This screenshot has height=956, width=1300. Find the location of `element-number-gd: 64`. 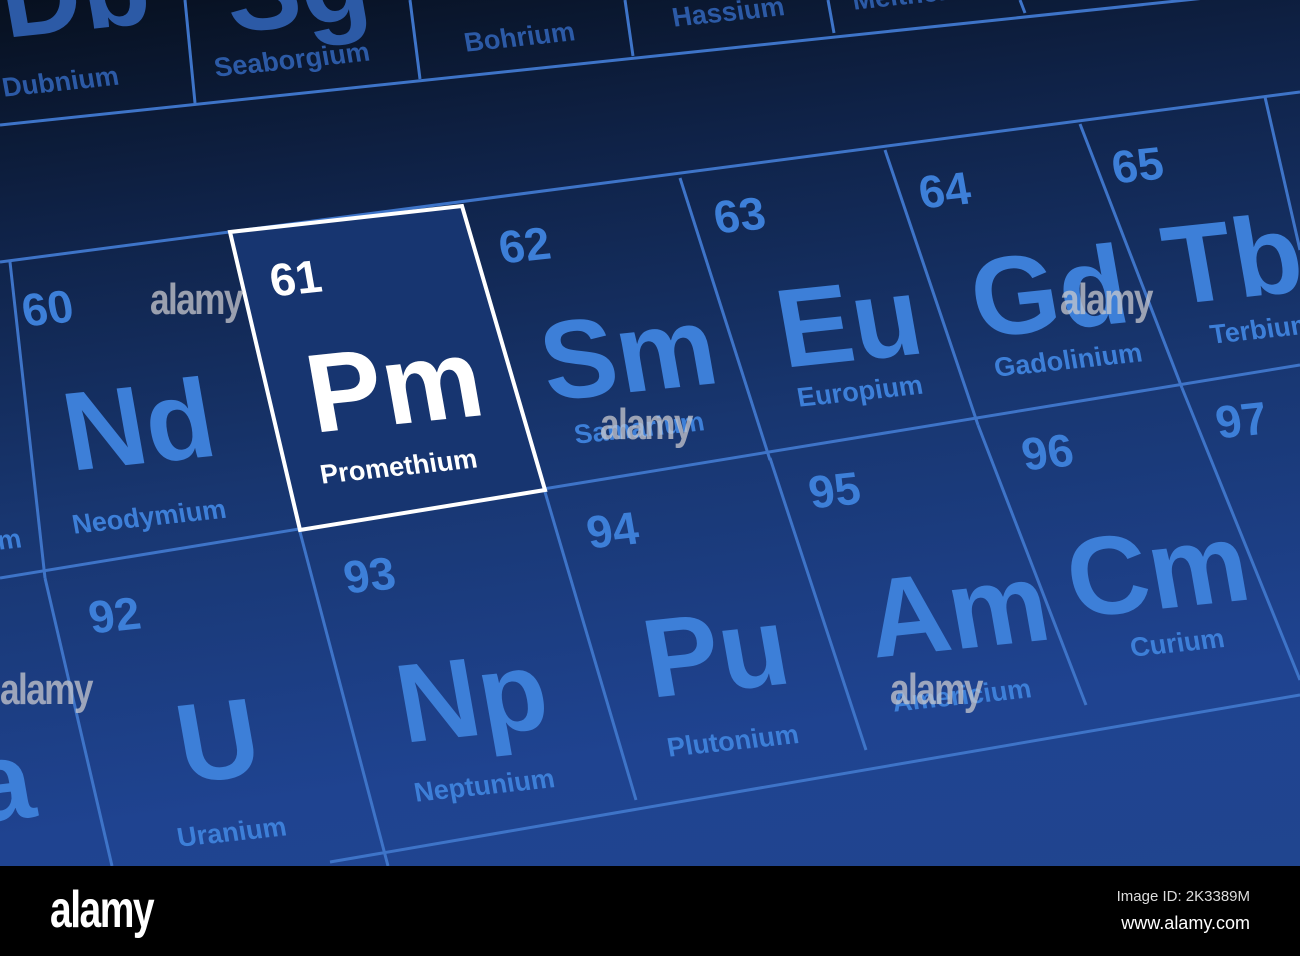

element-number-gd: 64 is located at coordinates (944, 190).